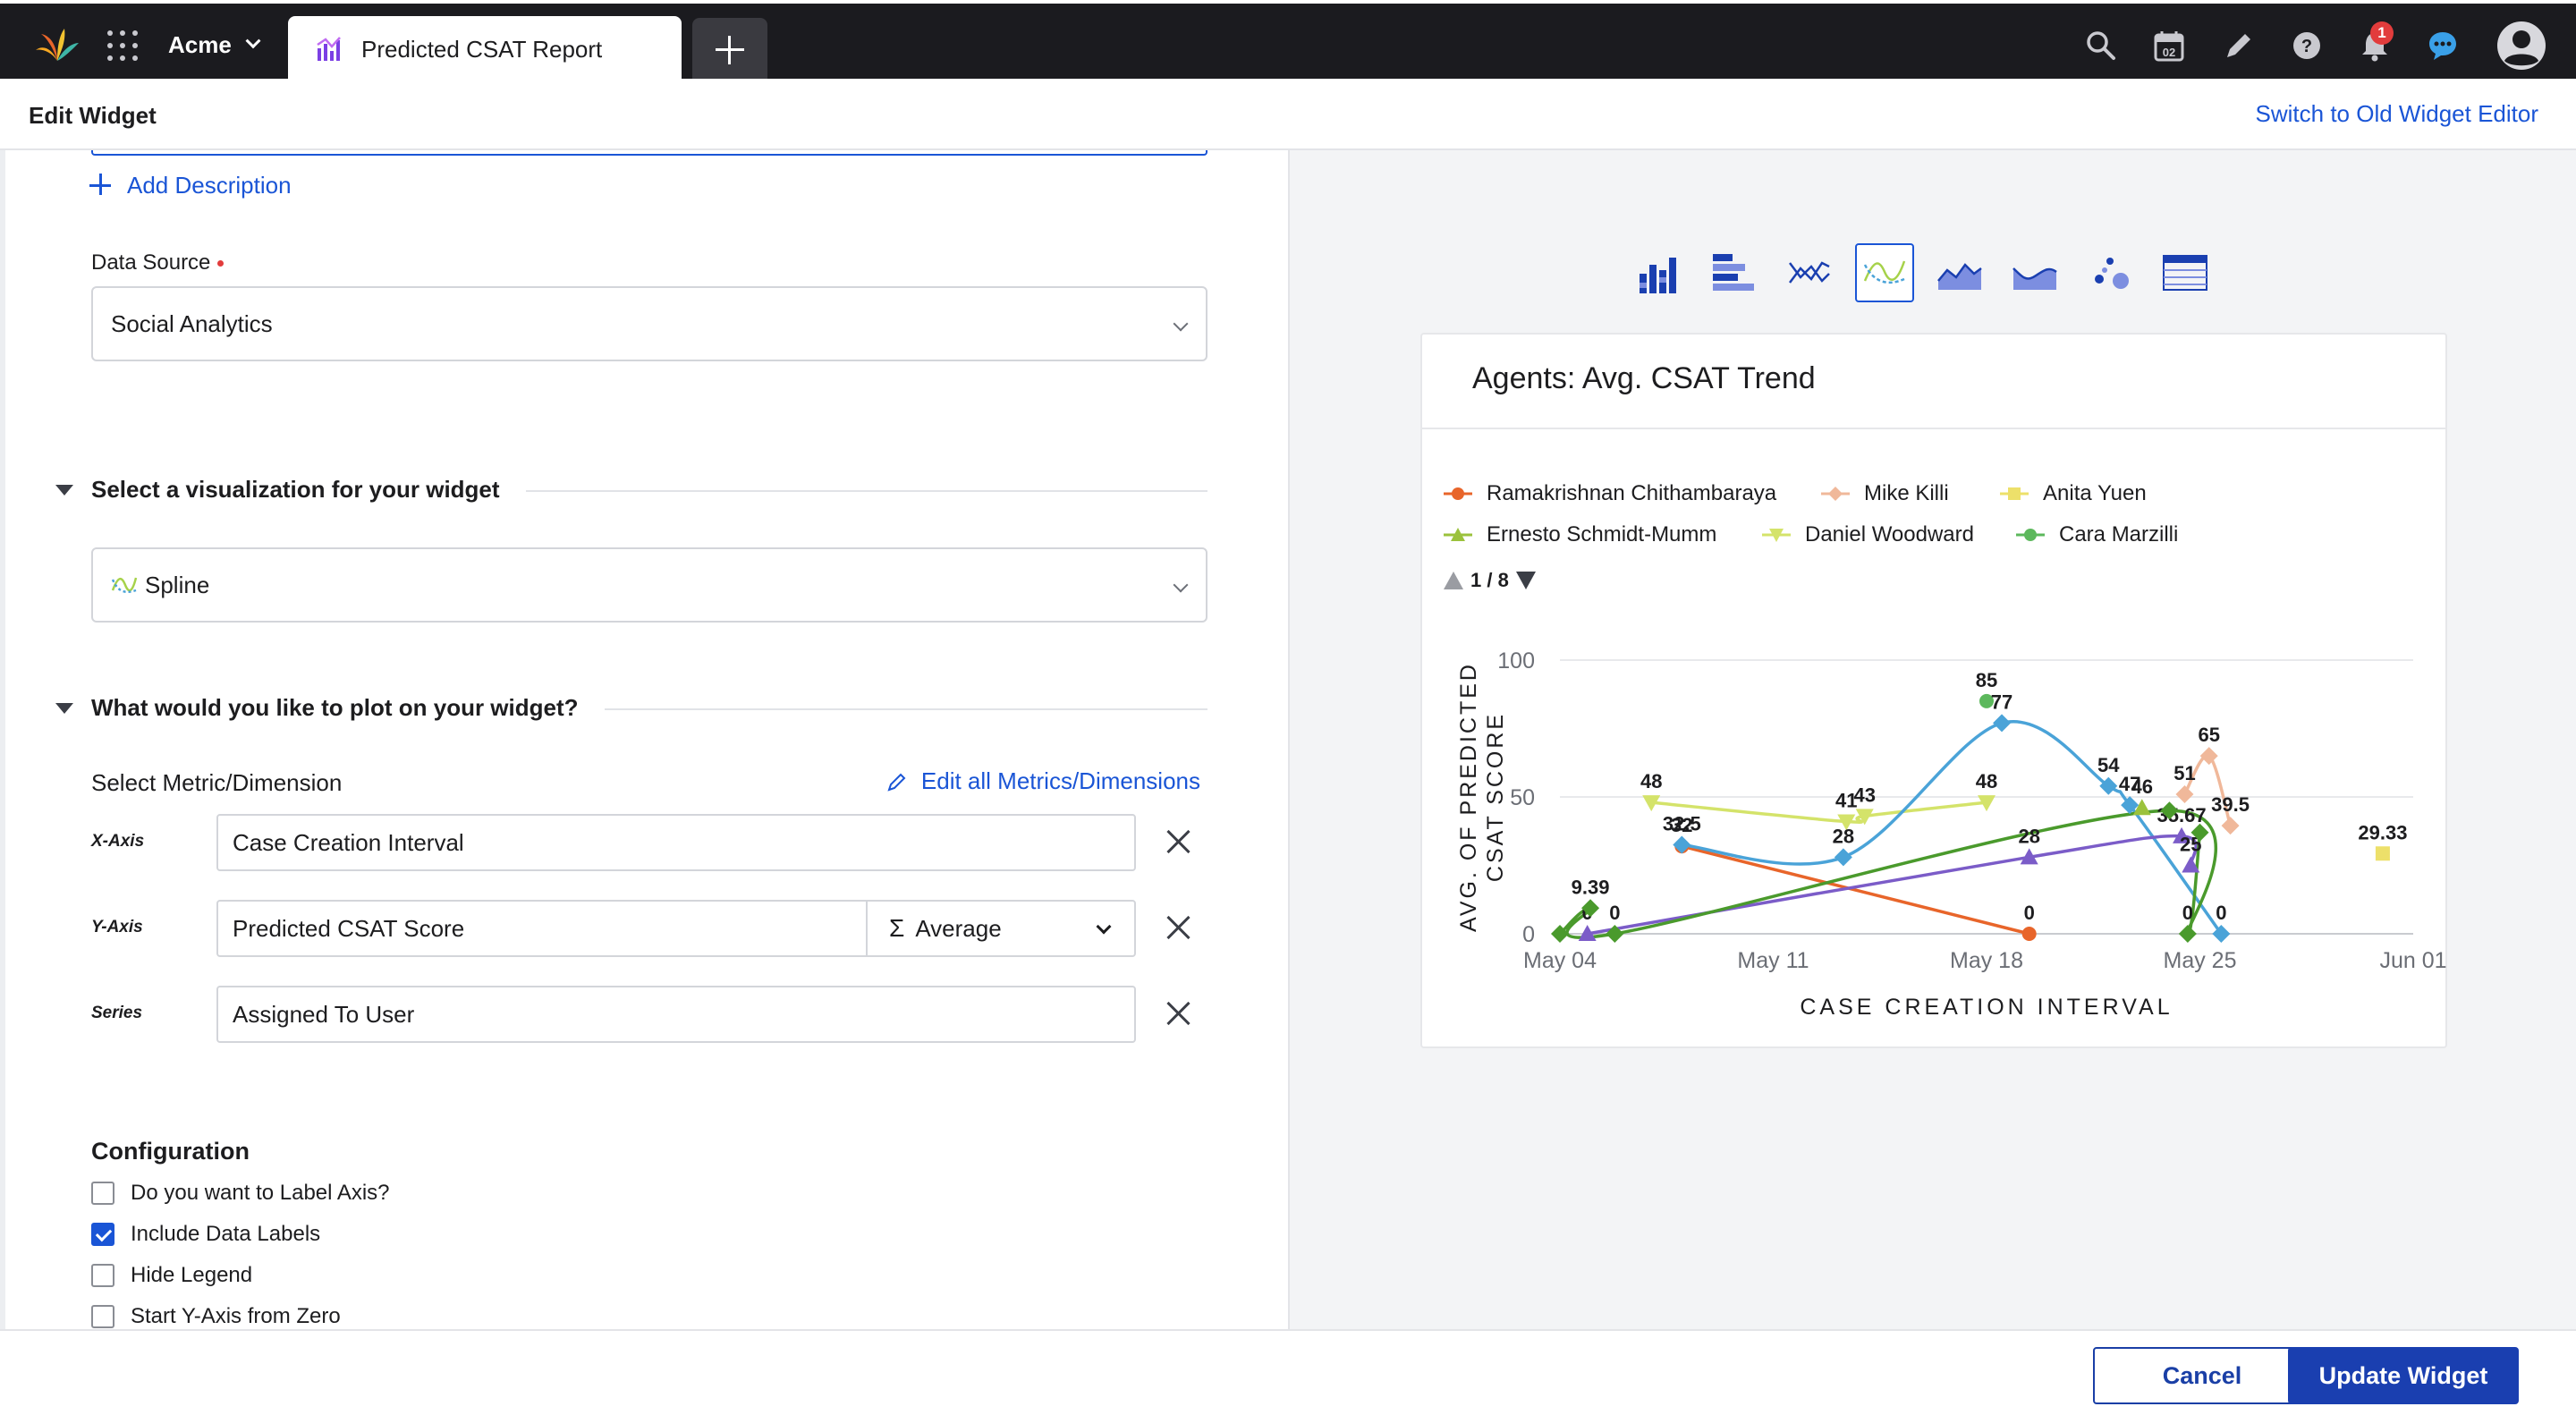  Describe the element at coordinates (482, 49) in the screenshot. I see `tab-label: Predicted CSAT Report` at that location.